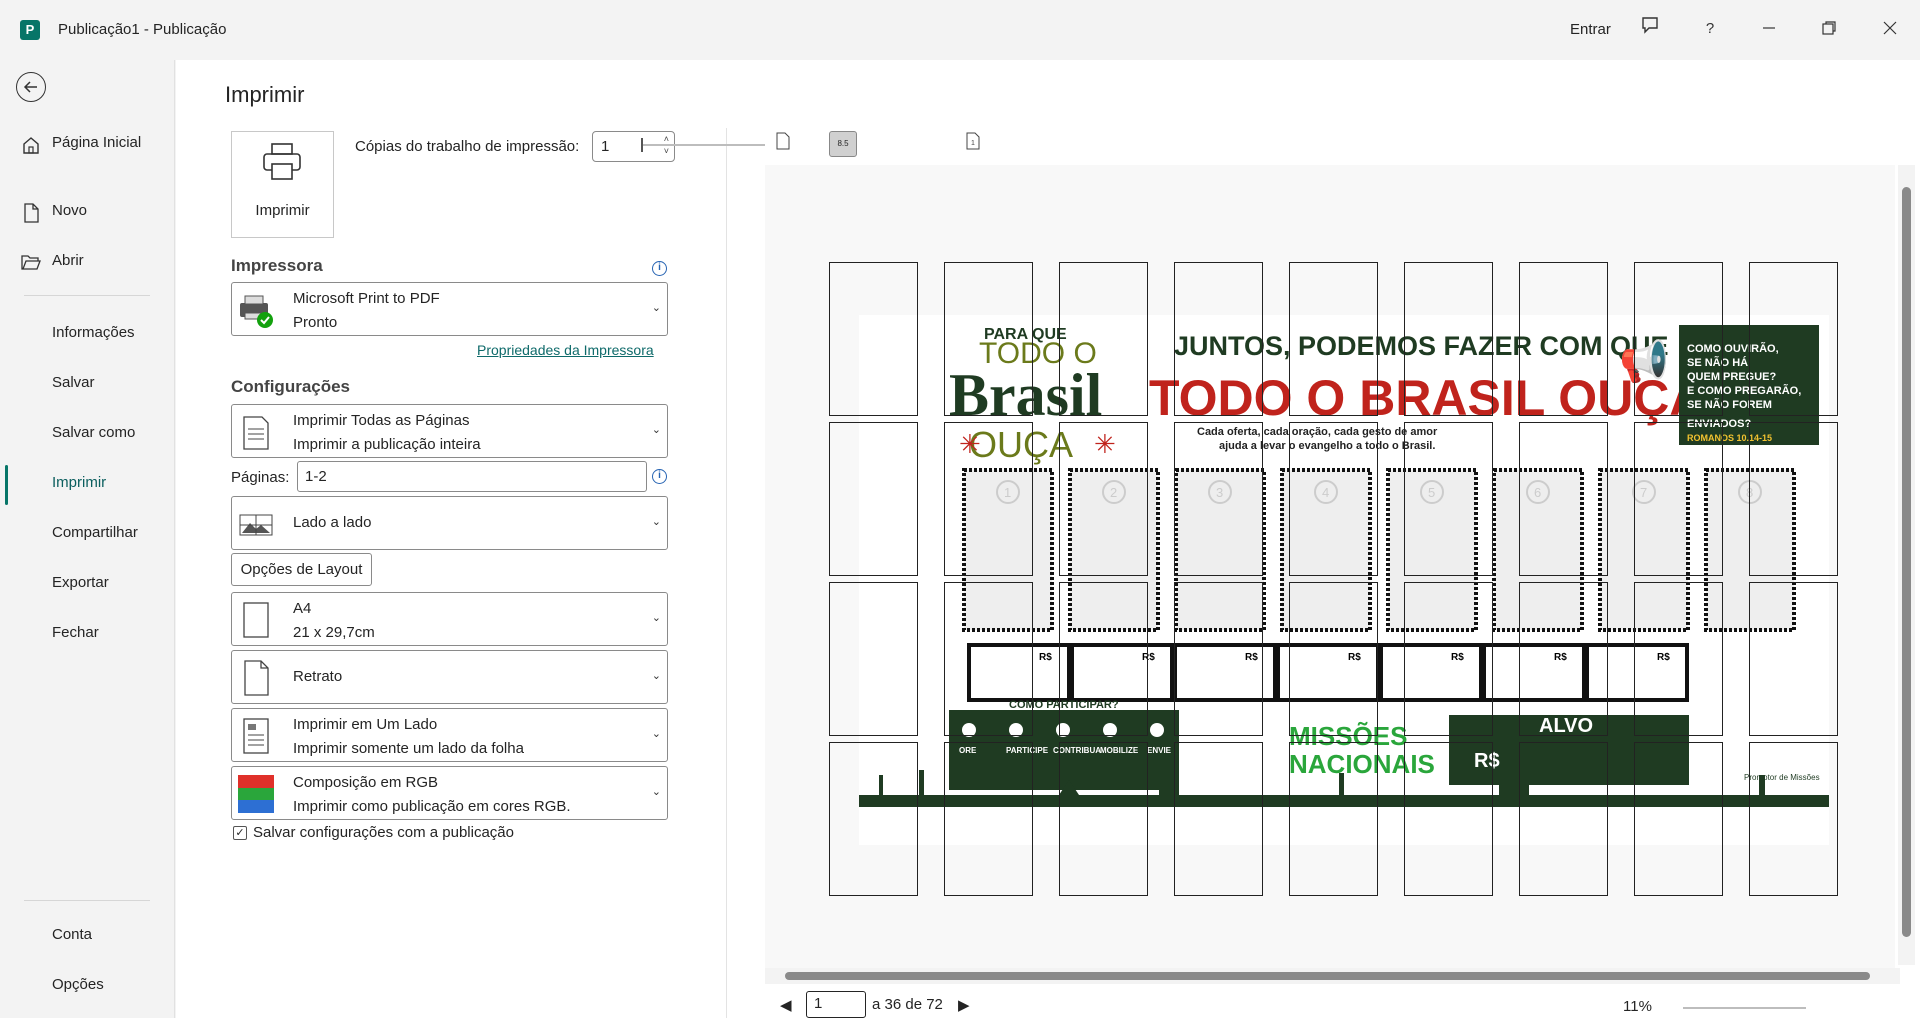 This screenshot has height=1018, width=1920. I want to click on copies-stepper: 1 ˄ ˅, so click(633, 146).